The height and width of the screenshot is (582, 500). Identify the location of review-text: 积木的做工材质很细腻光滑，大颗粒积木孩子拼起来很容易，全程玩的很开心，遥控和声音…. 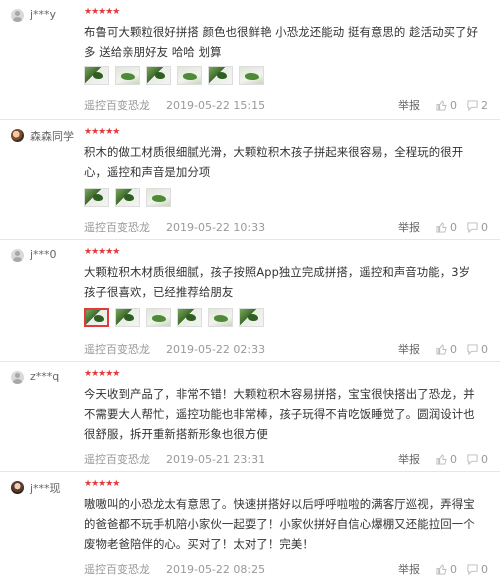
(274, 162).